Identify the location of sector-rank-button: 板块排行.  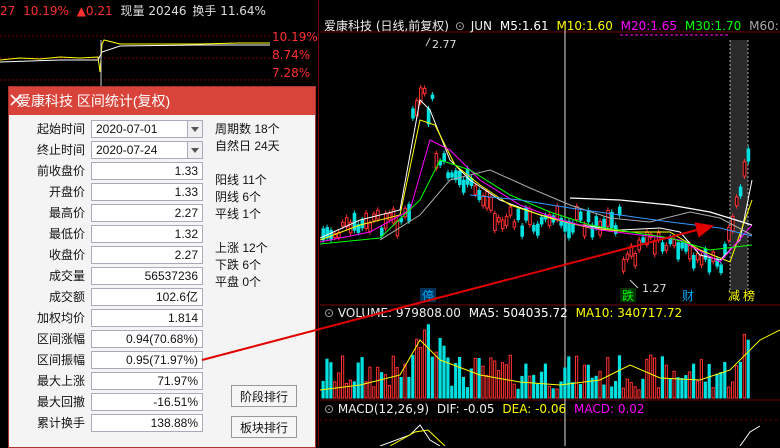
(264, 427).